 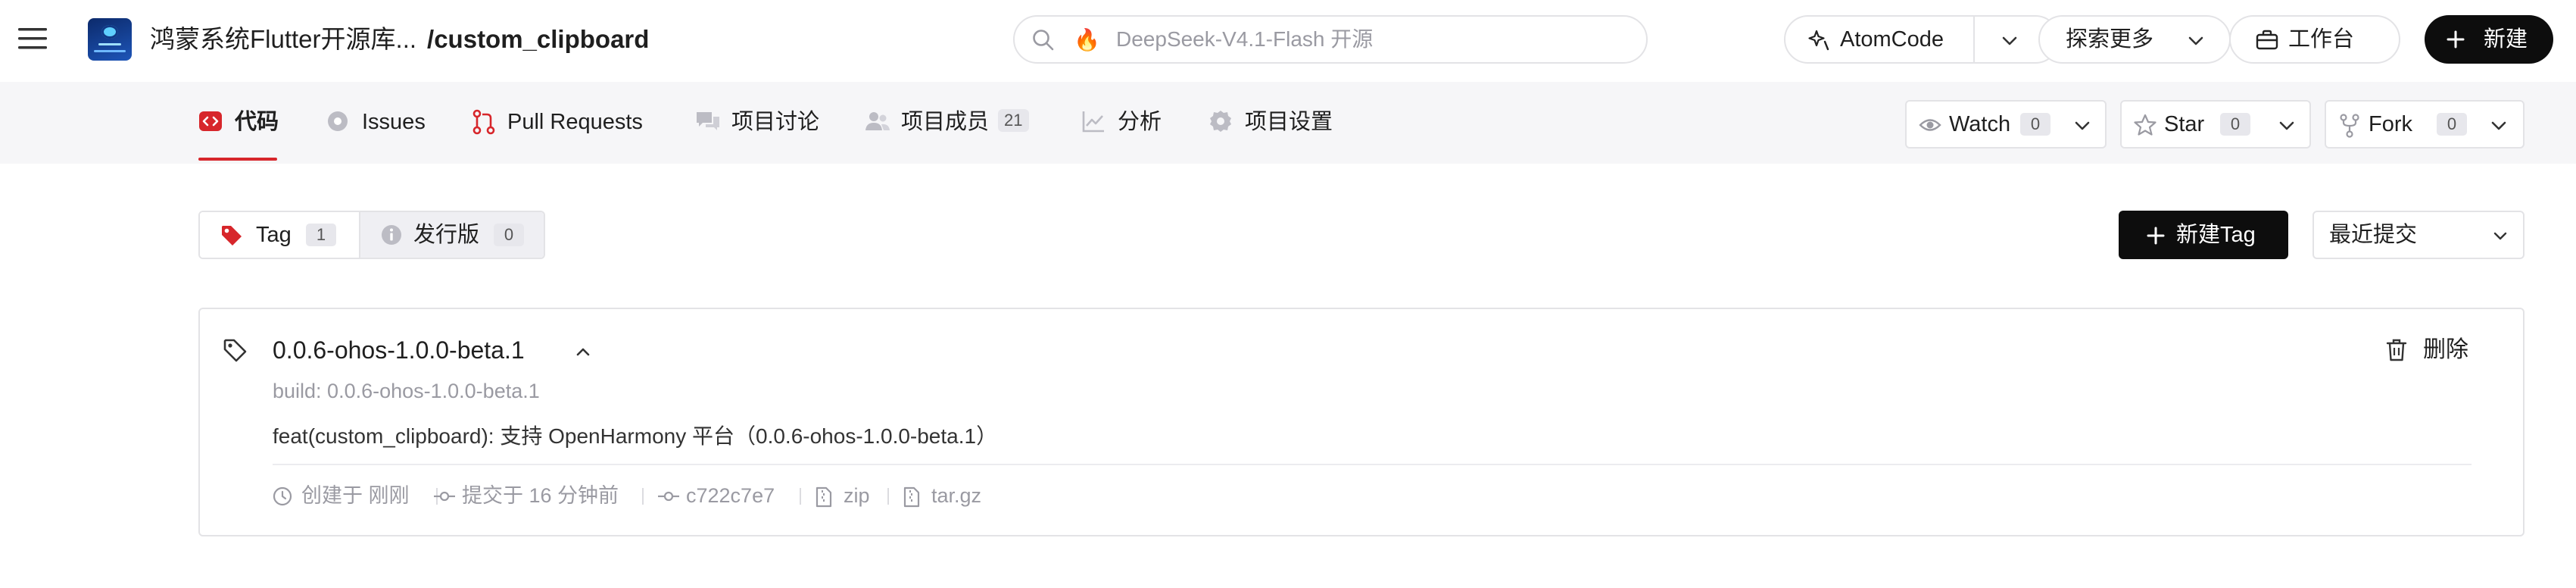 What do you see at coordinates (1043, 40) in the screenshot?
I see `search-icon` at bounding box center [1043, 40].